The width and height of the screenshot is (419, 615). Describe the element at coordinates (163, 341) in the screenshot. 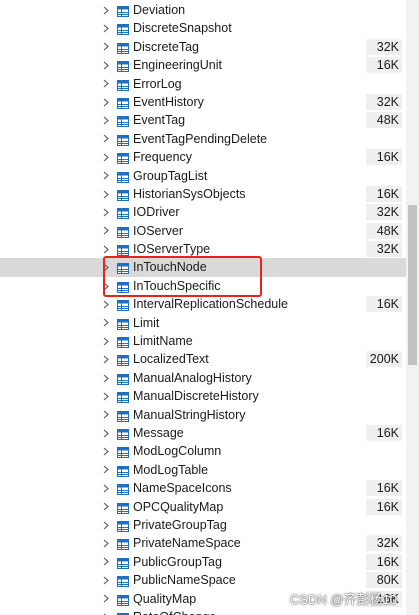

I see `table-name: LimitName` at that location.